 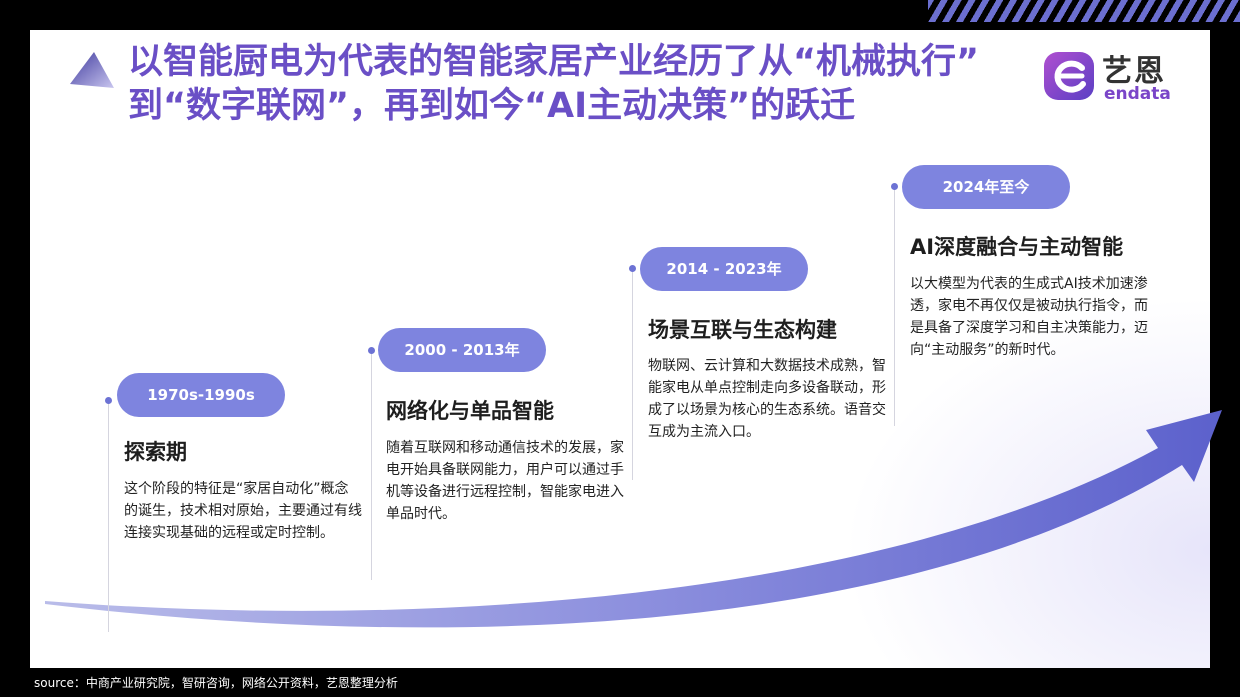 What do you see at coordinates (108, 516) in the screenshot?
I see `stage-1-guide-line` at bounding box center [108, 516].